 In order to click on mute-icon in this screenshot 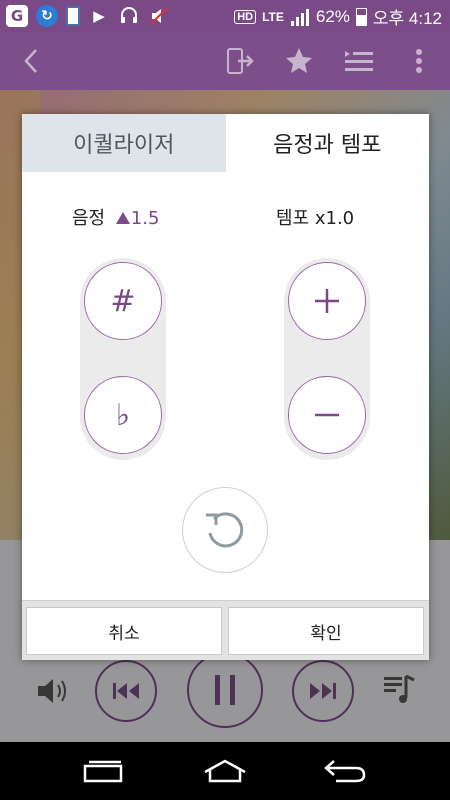, I will do `click(159, 16)`.